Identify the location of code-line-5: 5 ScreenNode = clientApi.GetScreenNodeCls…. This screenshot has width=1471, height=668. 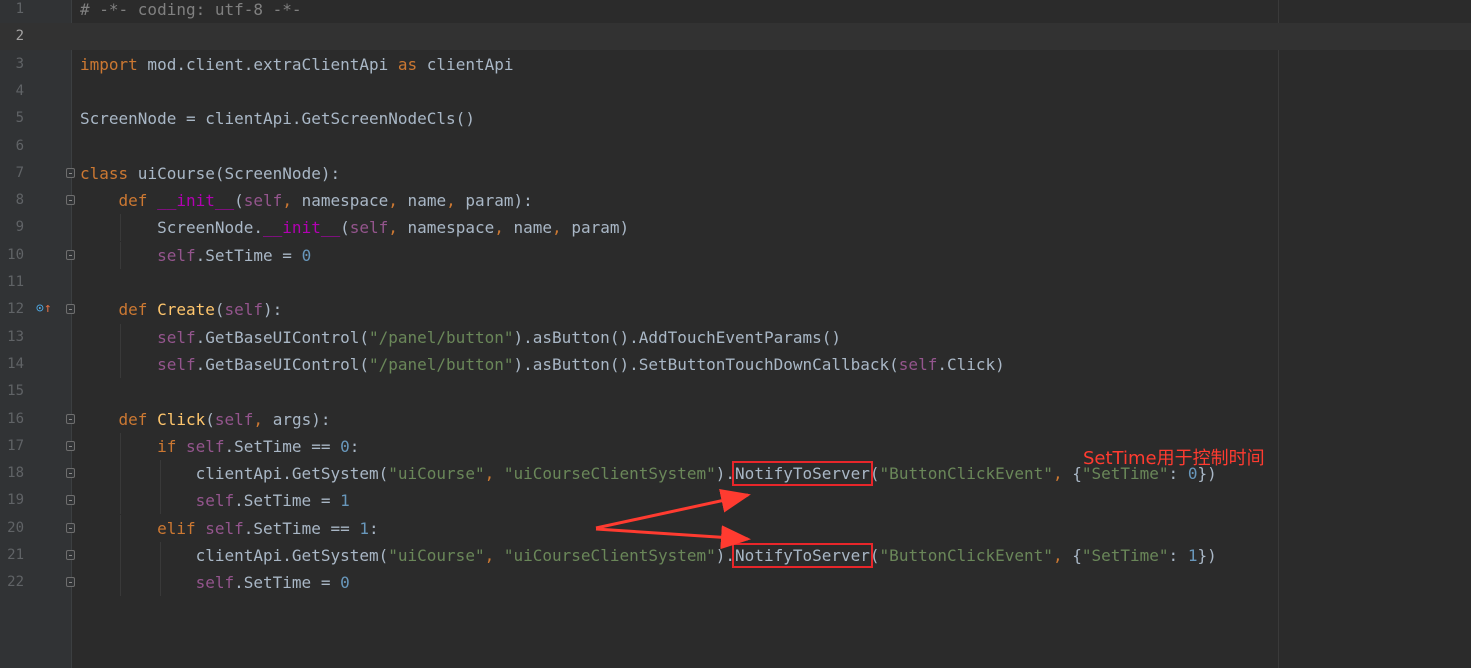
(735, 118).